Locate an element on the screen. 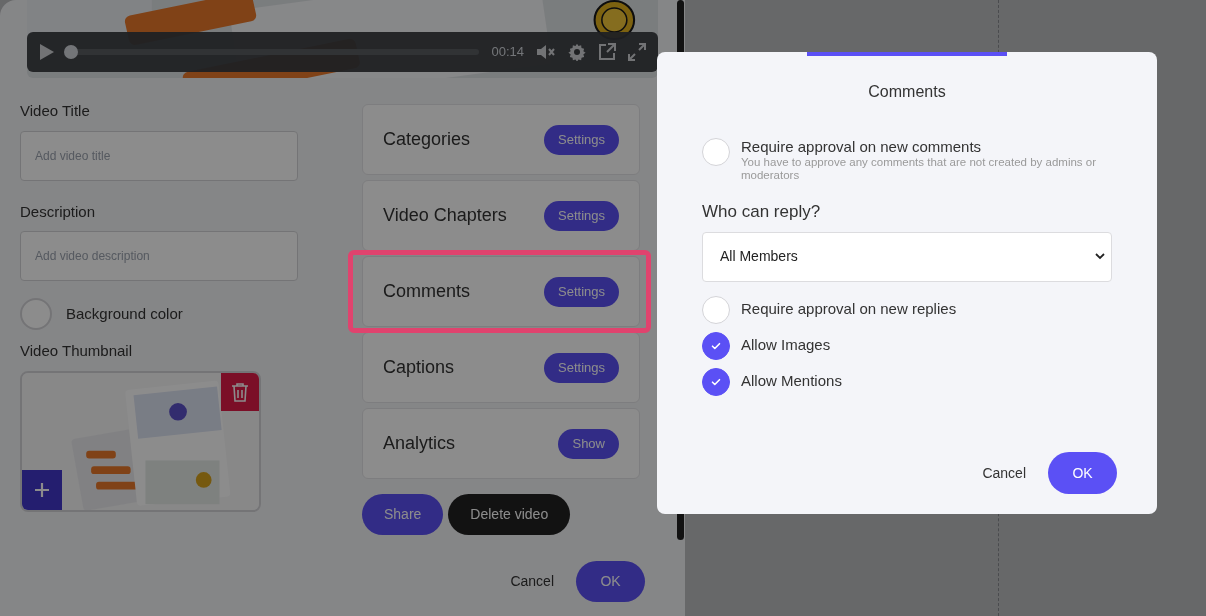  fullscreen-icon is located at coordinates (637, 52).